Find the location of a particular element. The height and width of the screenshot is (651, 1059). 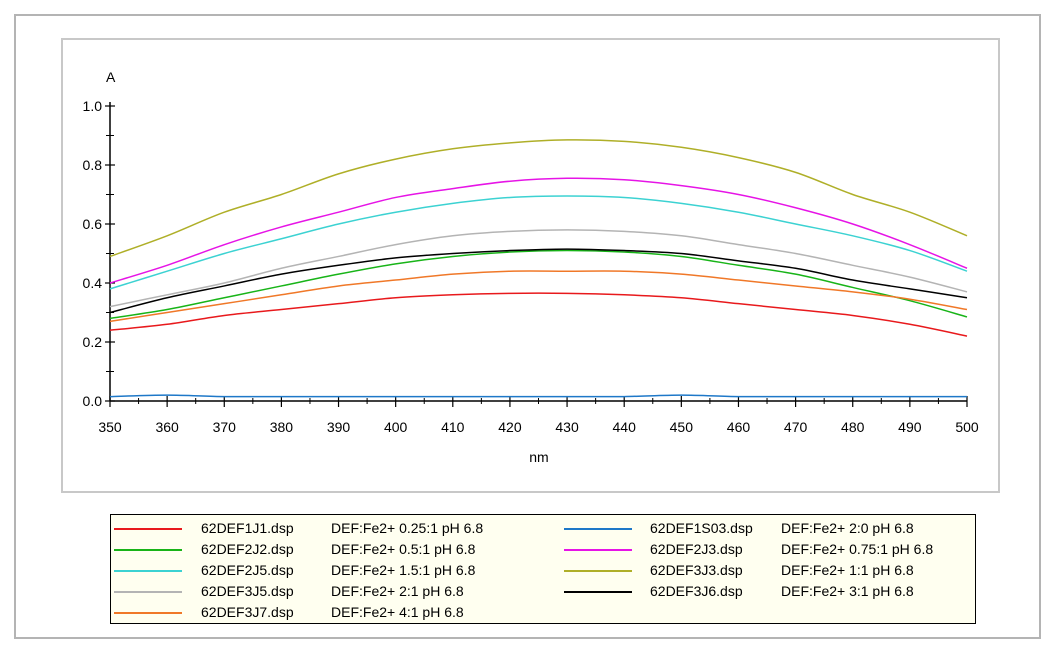

legend-filename: 62DEF2J3.dsp is located at coordinates (696, 549).